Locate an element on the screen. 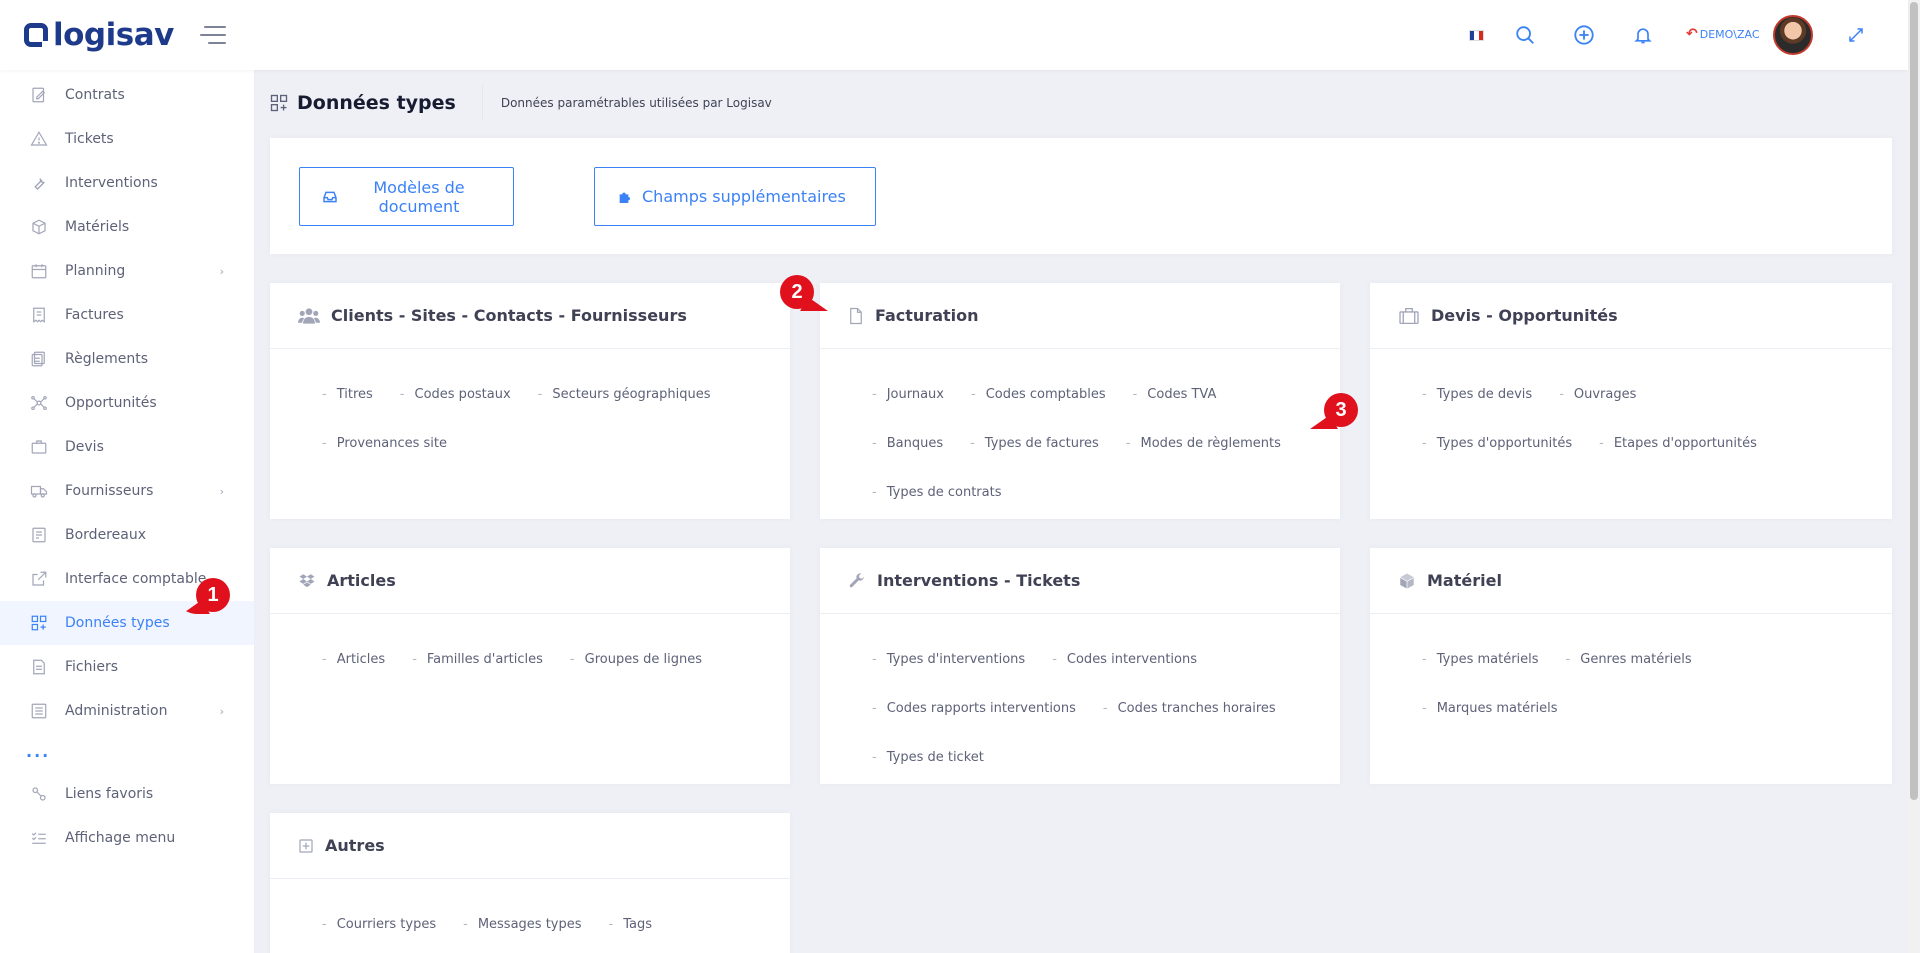  sidebar-item-affichage-menu: Affichage menu is located at coordinates (127, 838).